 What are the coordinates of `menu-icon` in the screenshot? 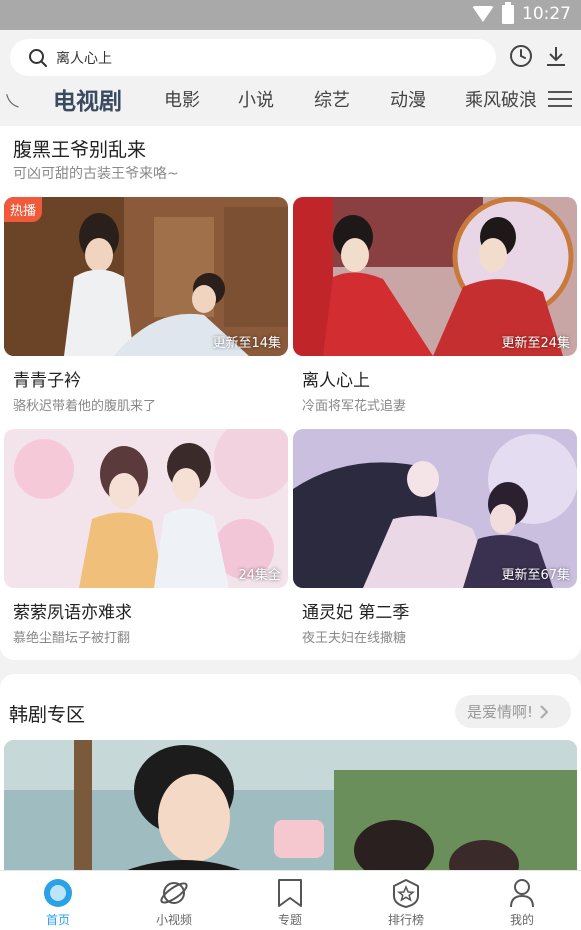 It's located at (560, 99).